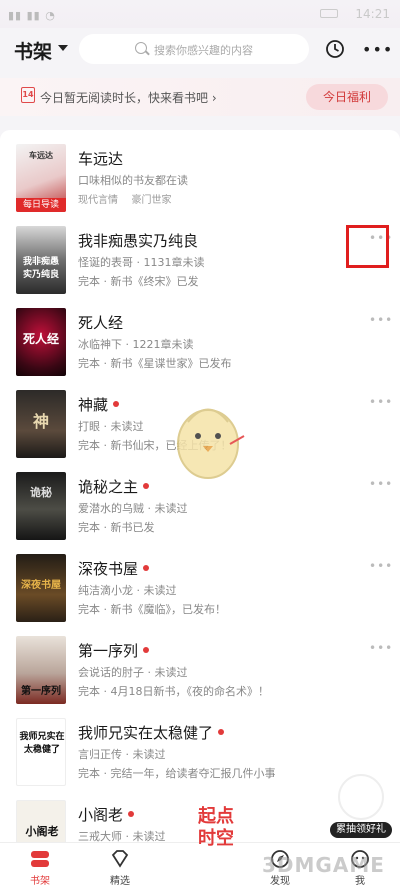  I want to click on book-title: 深夜书屋, so click(114, 568).